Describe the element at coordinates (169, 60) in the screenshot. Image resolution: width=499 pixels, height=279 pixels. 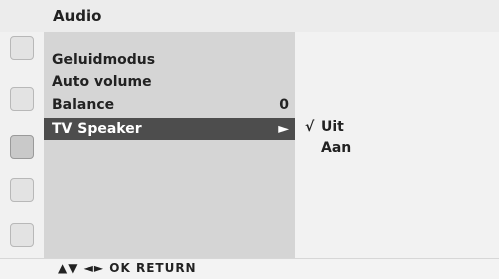
I see `menu-item-geluidmodus: Geluidmodus` at that location.